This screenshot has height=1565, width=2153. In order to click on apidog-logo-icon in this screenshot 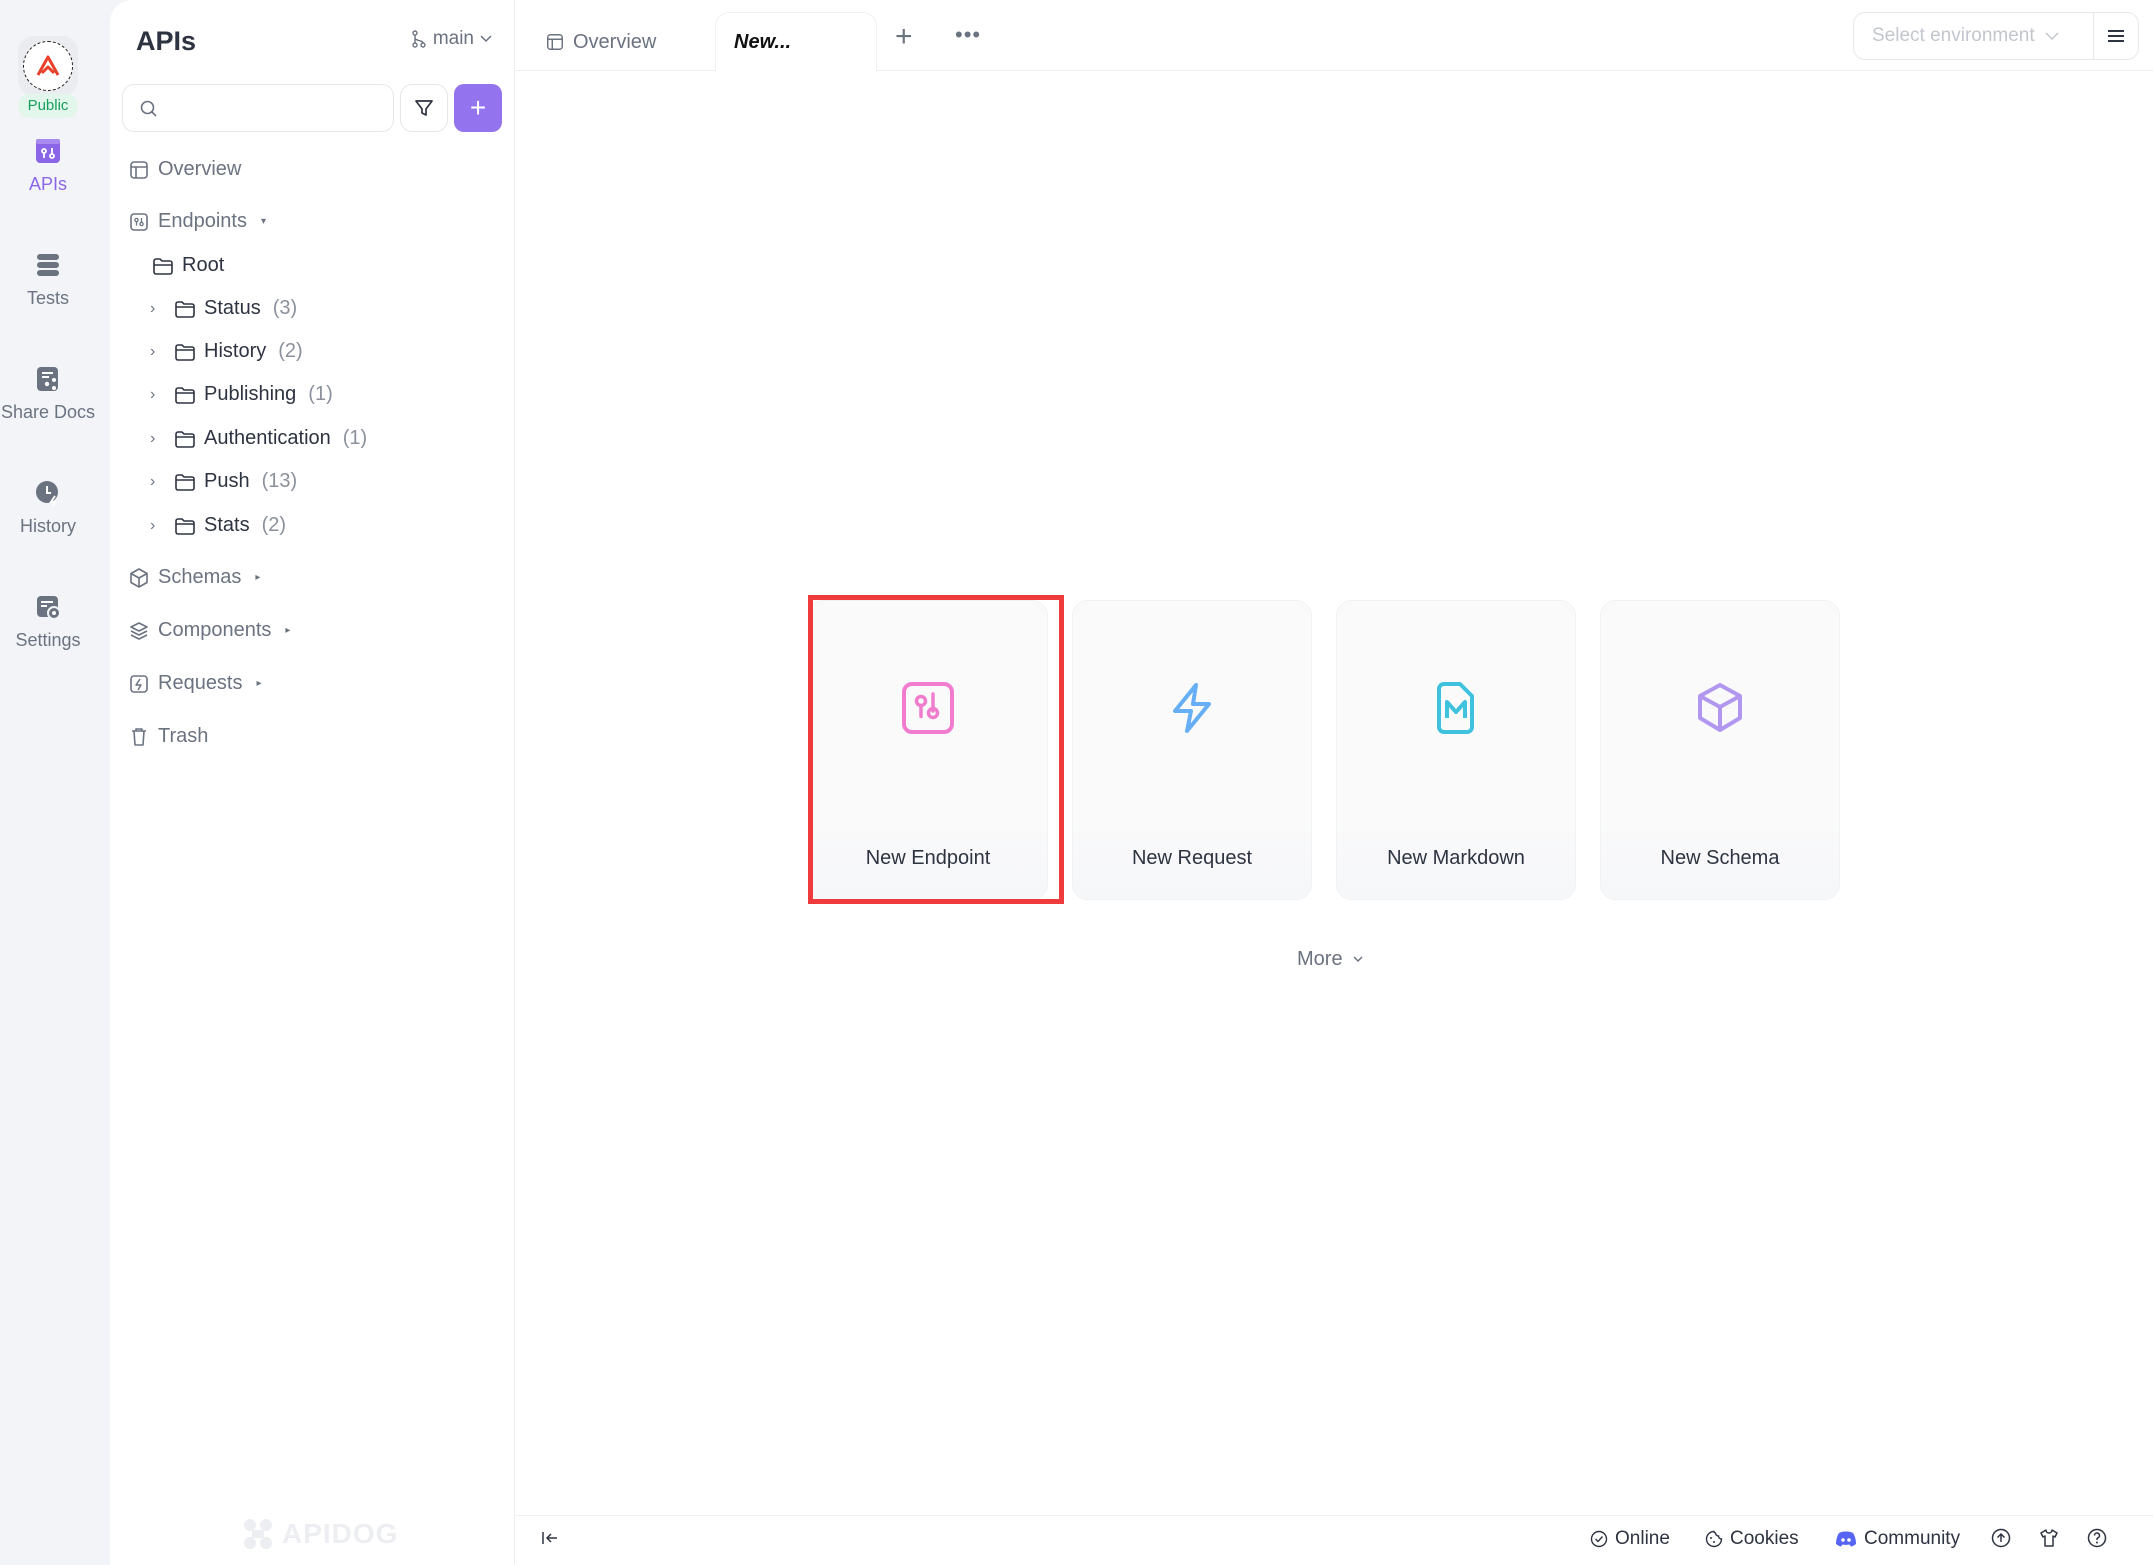, I will do `click(258, 1534)`.